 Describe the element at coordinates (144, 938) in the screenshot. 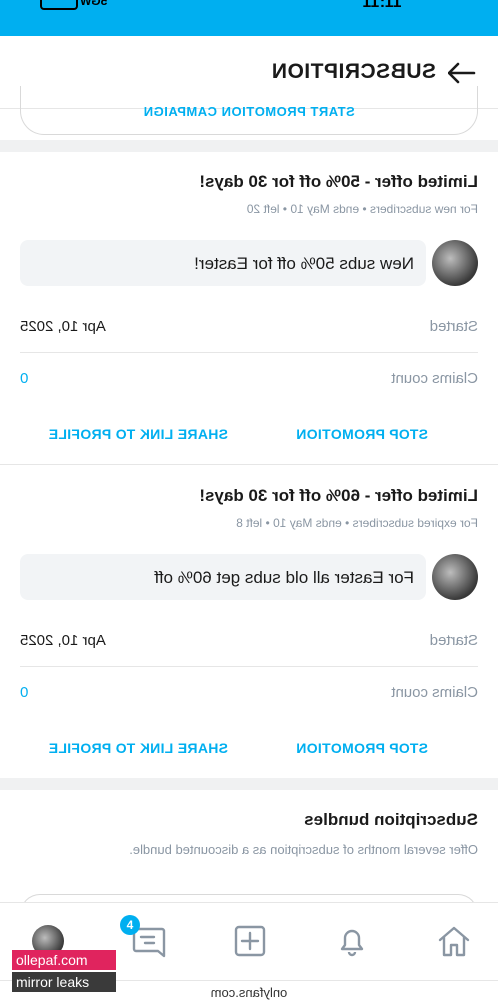

I see `messages-icon: 4` at that location.